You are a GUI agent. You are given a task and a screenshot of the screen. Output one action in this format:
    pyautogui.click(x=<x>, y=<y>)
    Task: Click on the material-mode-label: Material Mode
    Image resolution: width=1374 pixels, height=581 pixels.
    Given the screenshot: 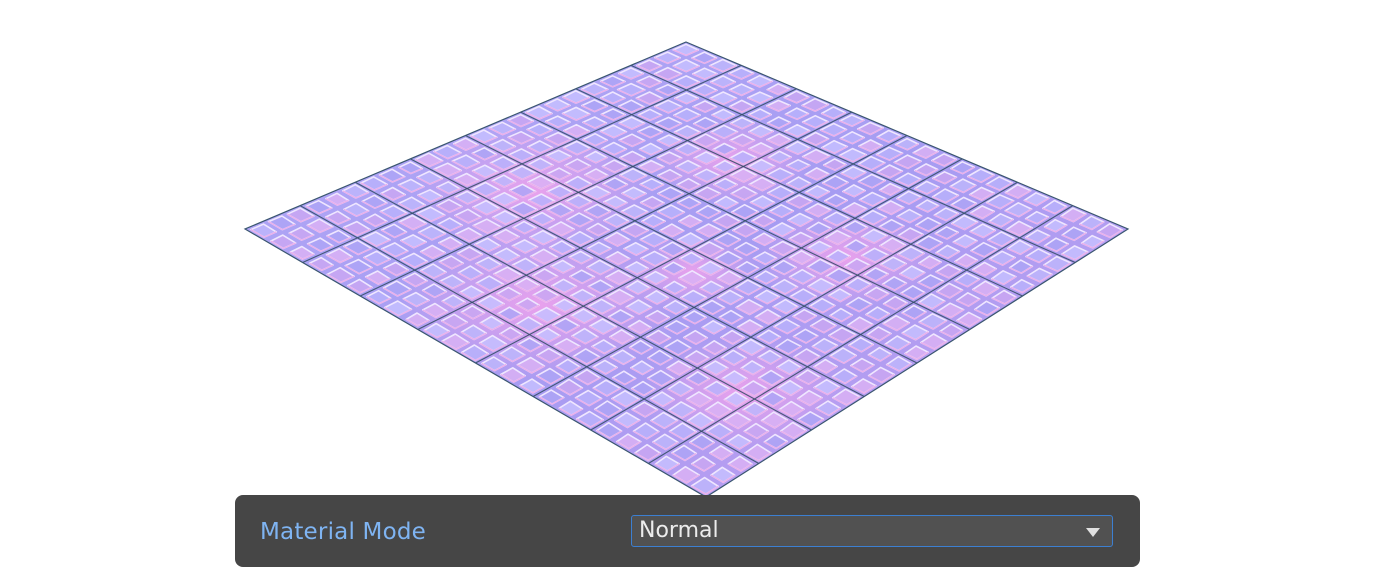 What is the action you would take?
    pyautogui.click(x=343, y=532)
    